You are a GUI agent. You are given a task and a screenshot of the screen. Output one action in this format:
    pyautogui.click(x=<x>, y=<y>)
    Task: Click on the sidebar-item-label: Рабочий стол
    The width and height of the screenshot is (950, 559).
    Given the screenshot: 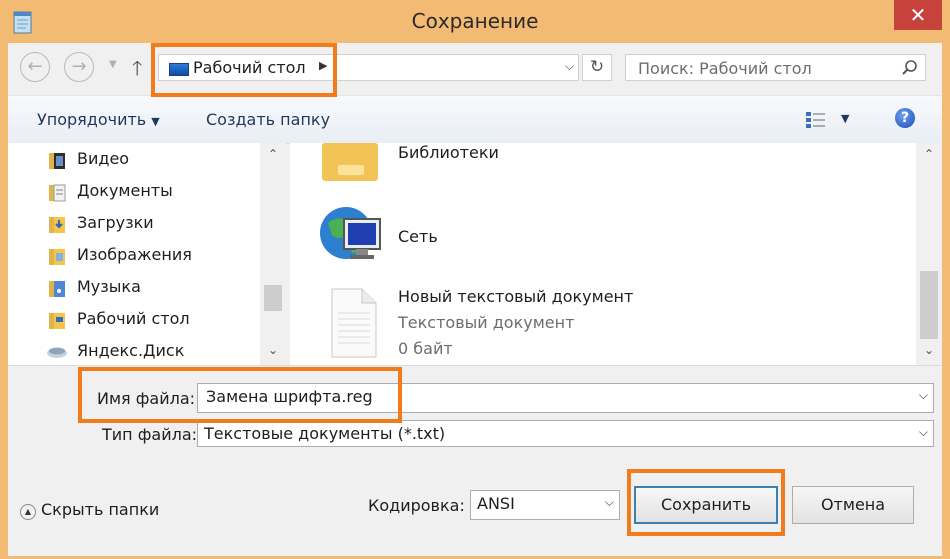 What is the action you would take?
    pyautogui.click(x=133, y=318)
    